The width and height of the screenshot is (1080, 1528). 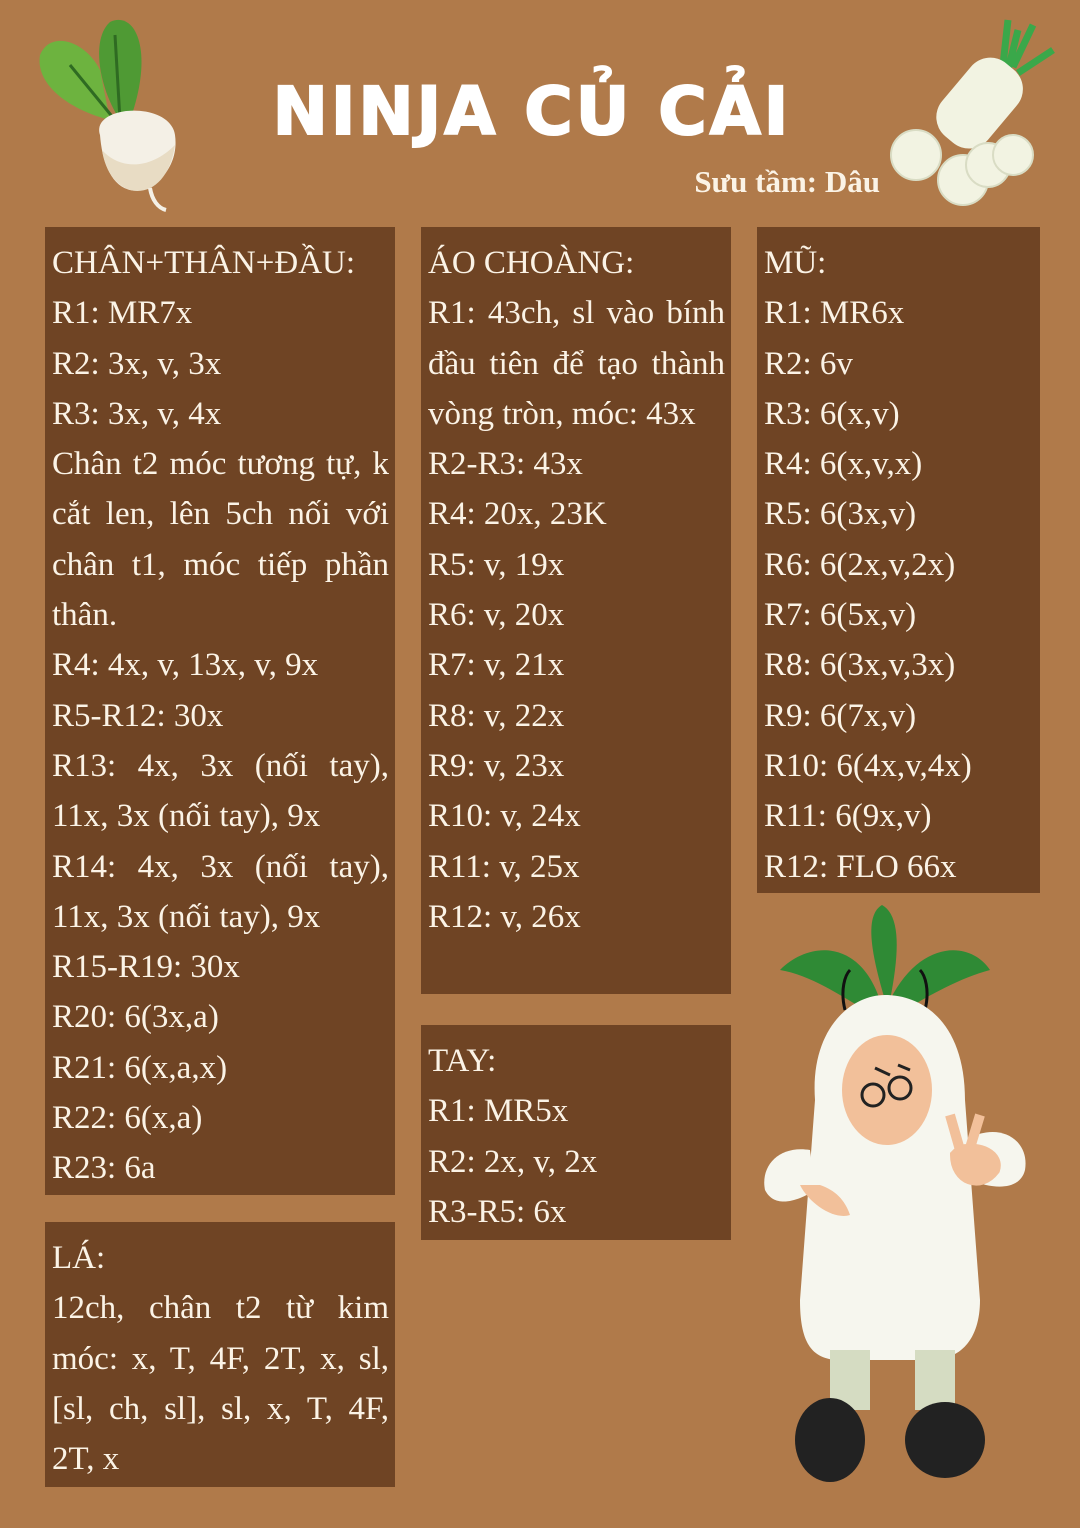 What do you see at coordinates (840, 514) in the screenshot?
I see `row-line: R5: 6(3x,v)` at bounding box center [840, 514].